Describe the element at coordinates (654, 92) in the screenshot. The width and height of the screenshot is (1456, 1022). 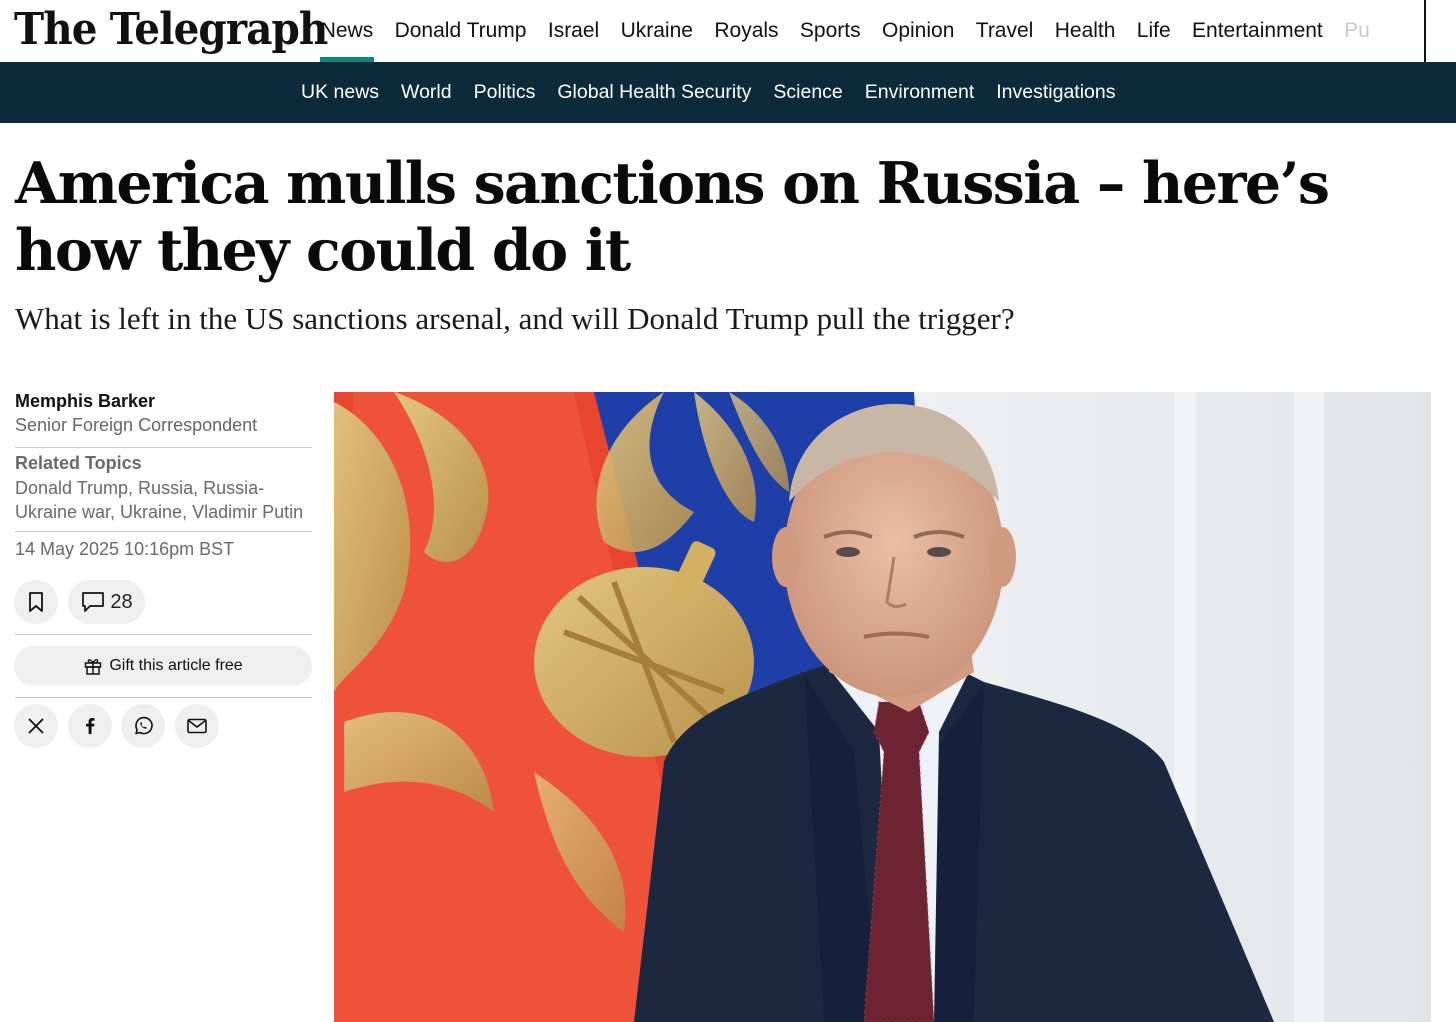
I see `subnav-item-global-health-security: Global Health Security` at that location.